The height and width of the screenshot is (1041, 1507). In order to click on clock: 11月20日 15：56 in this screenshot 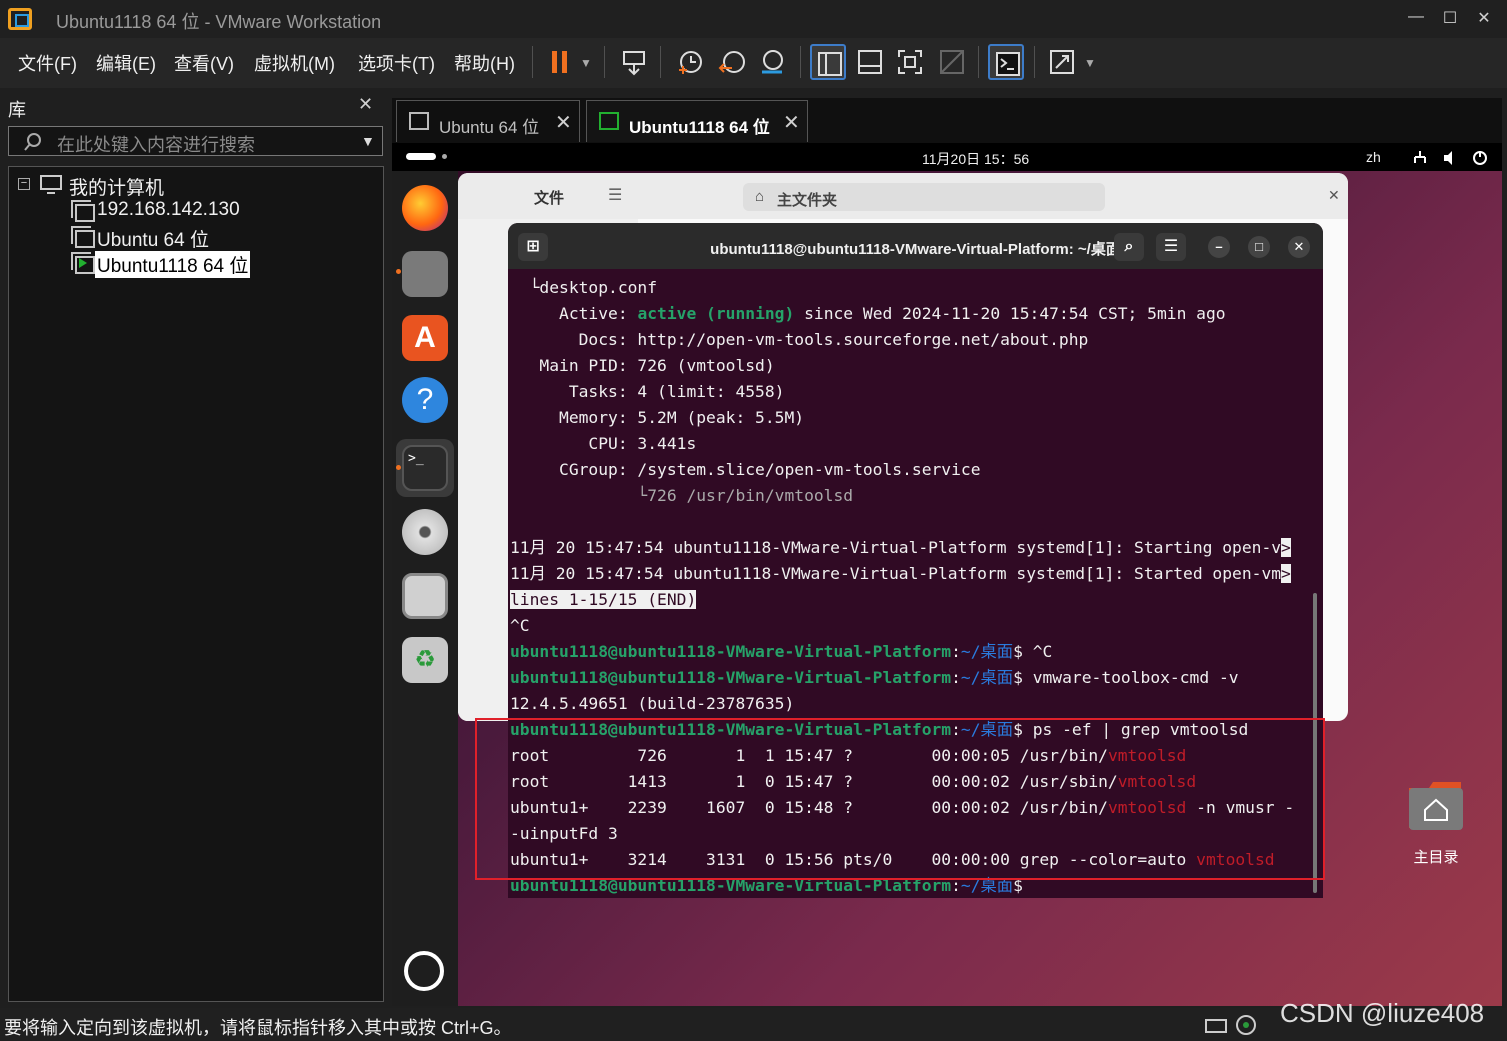, I will do `click(975, 159)`.